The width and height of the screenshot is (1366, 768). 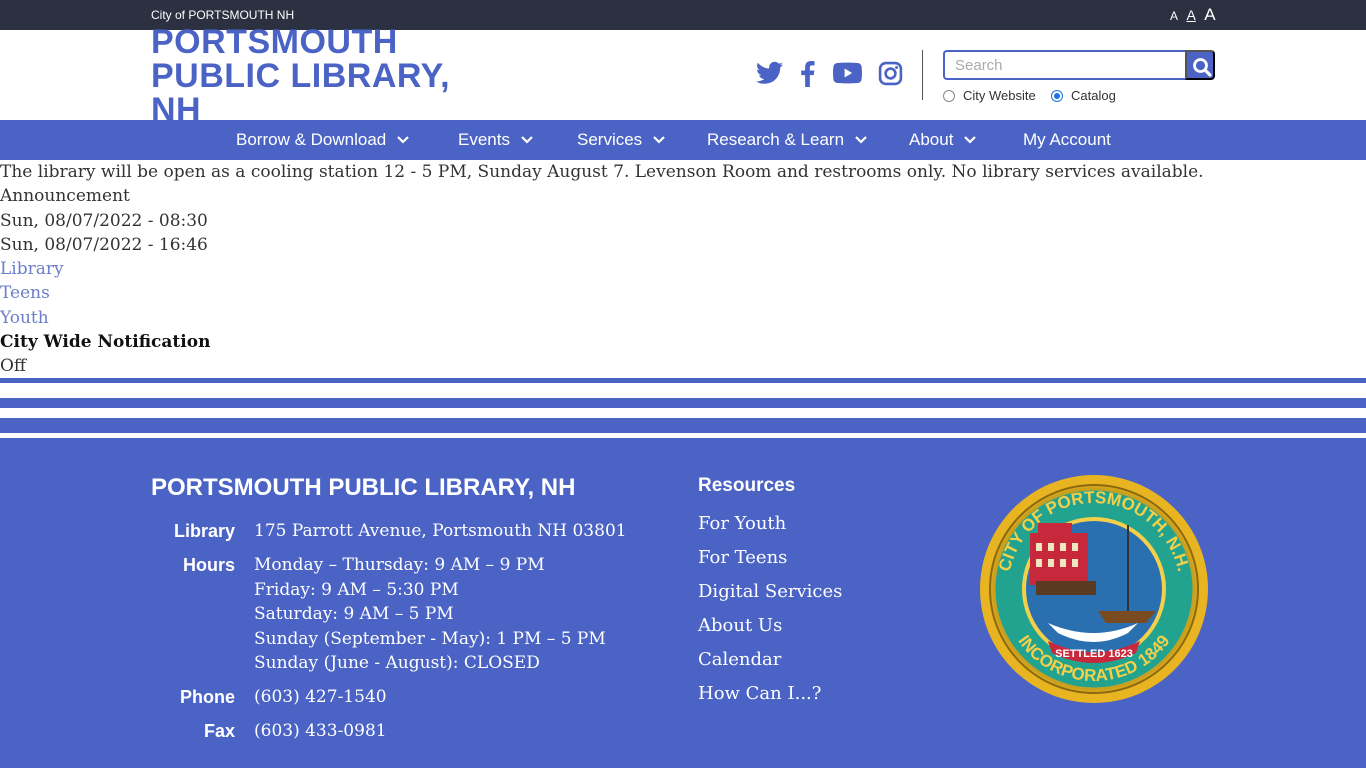 I want to click on resource-link-about-us: About Us, so click(x=740, y=625).